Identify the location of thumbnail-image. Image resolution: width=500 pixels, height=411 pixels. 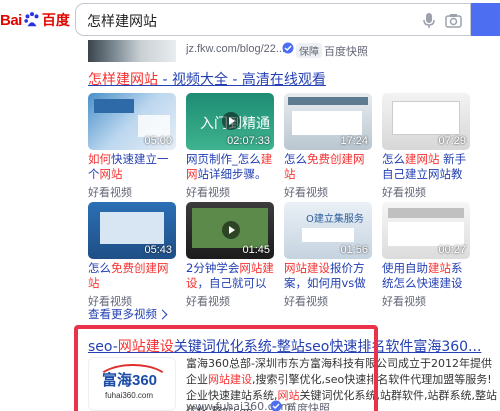
(132, 51).